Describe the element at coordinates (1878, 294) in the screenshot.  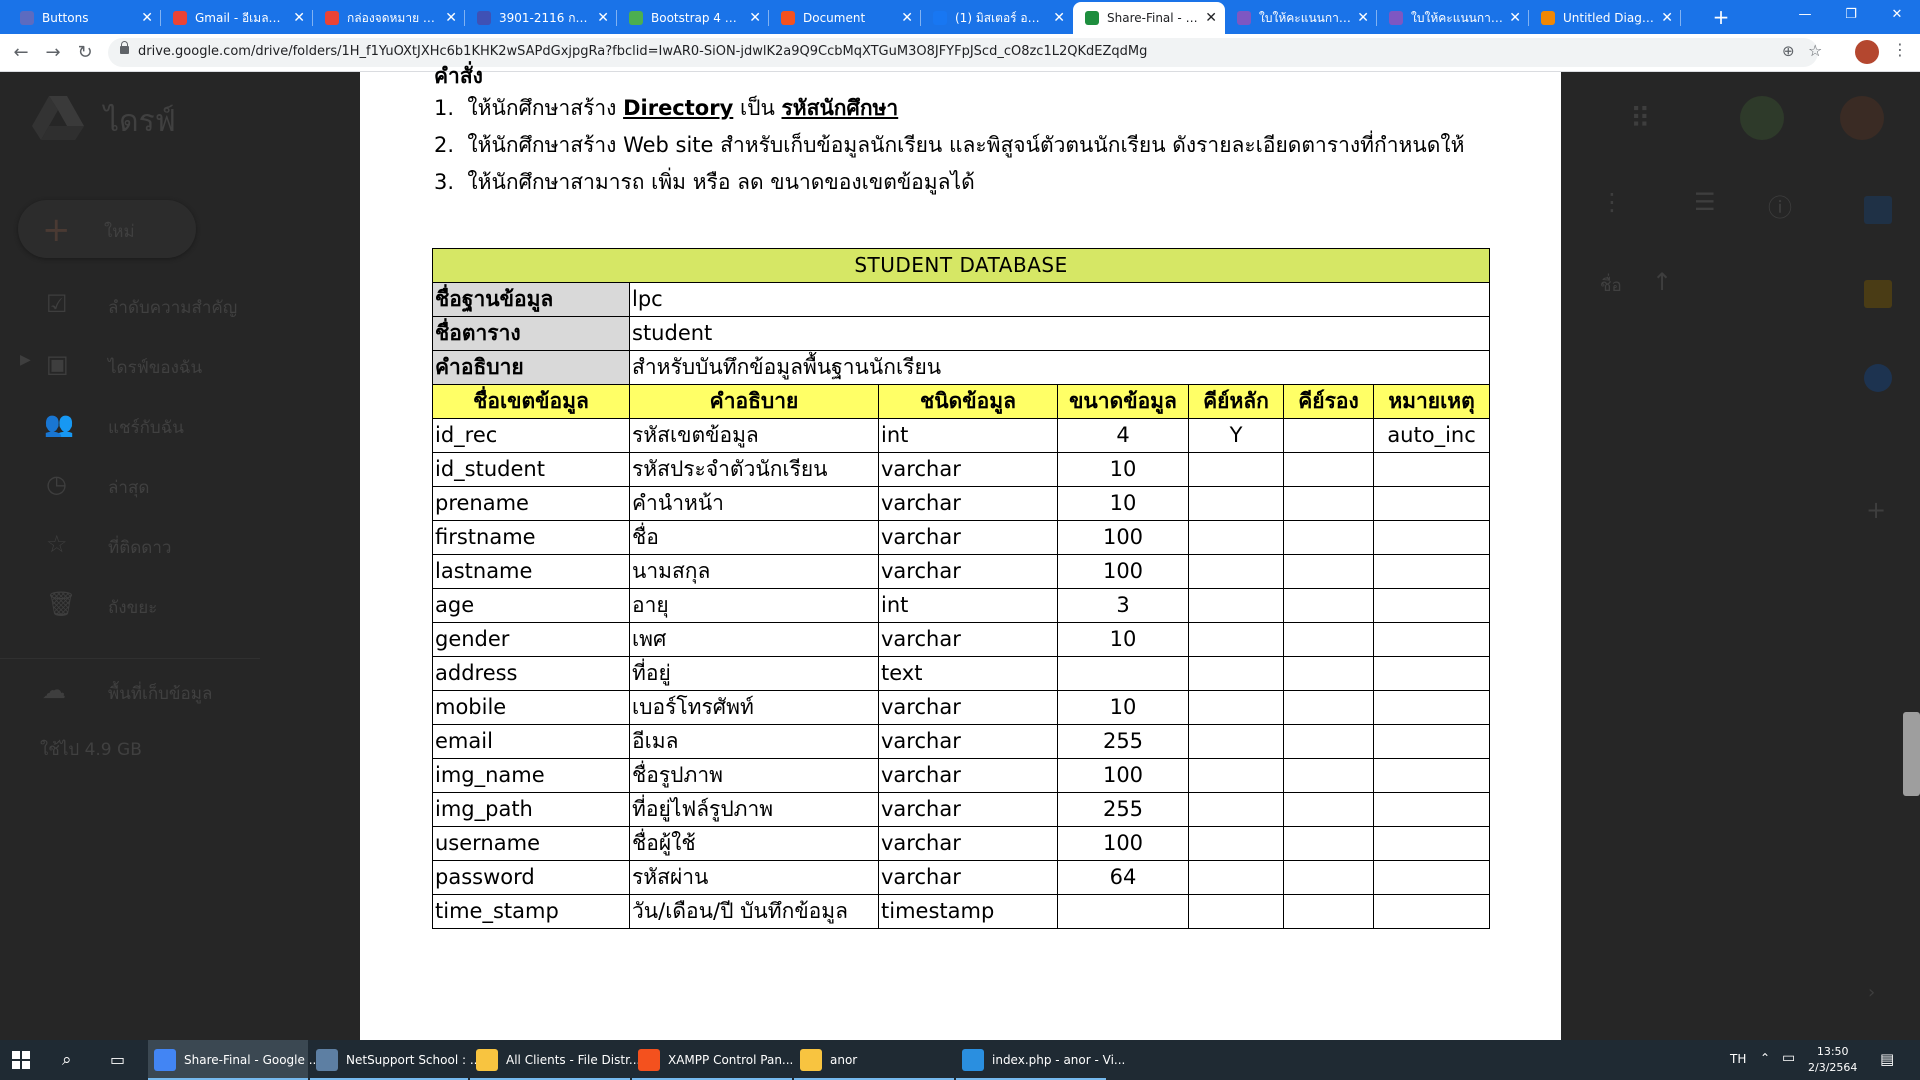
I see `keep-icon` at that location.